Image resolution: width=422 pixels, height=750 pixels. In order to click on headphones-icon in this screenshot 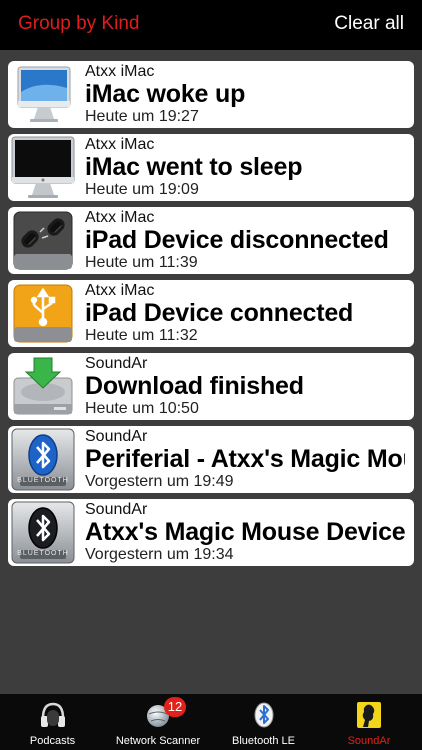, I will do `click(53, 715)`.